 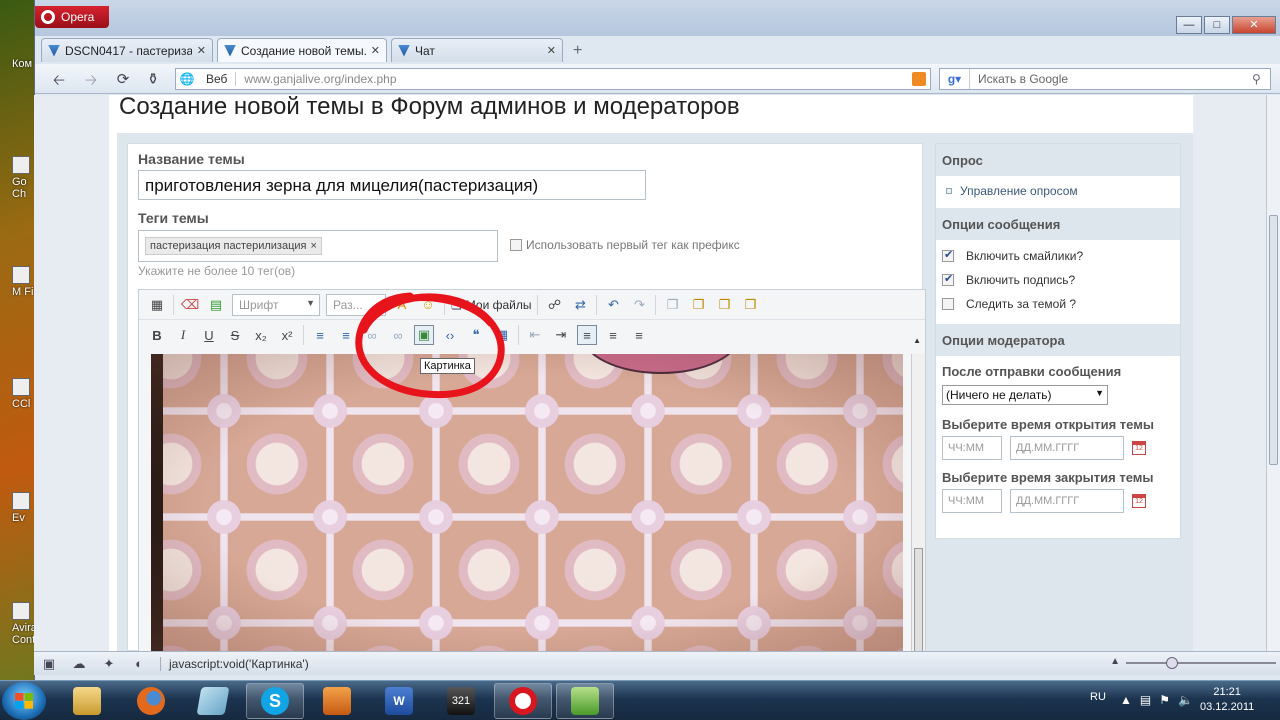 I want to click on desktop-icons: Ком Go Ch M Fi CCl Ev Avira Cont, so click(x=18, y=350).